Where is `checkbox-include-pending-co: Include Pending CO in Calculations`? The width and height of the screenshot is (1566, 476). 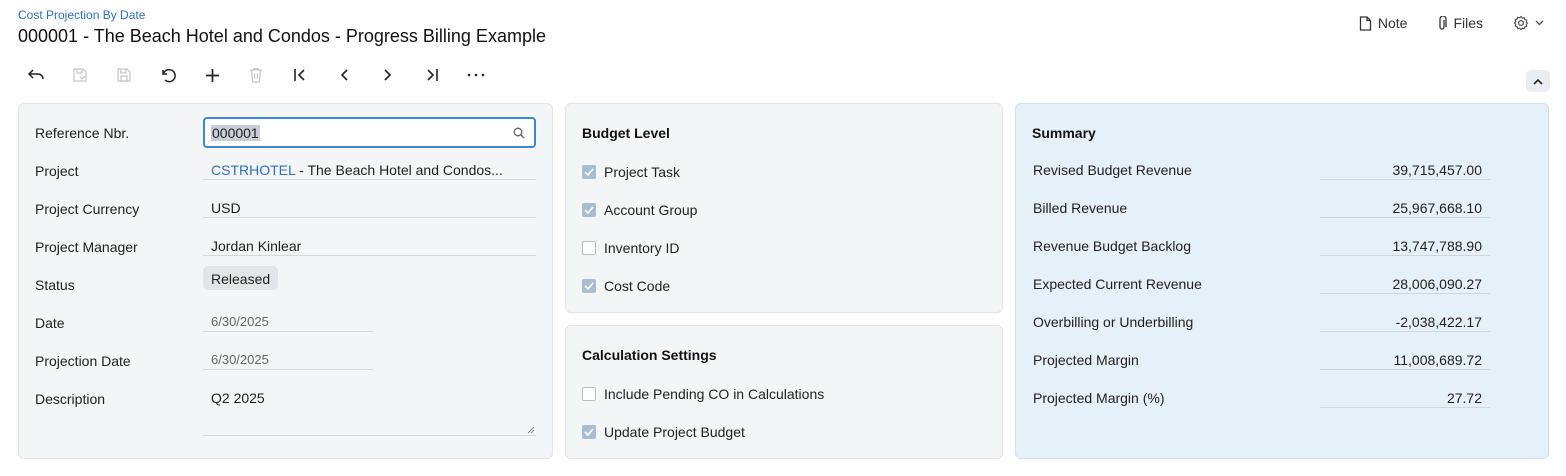
checkbox-include-pending-co: Include Pending CO in Calculations is located at coordinates (703, 394).